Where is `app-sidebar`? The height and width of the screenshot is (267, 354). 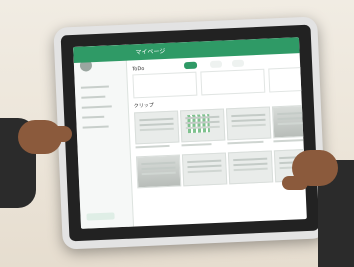 app-sidebar is located at coordinates (104, 136).